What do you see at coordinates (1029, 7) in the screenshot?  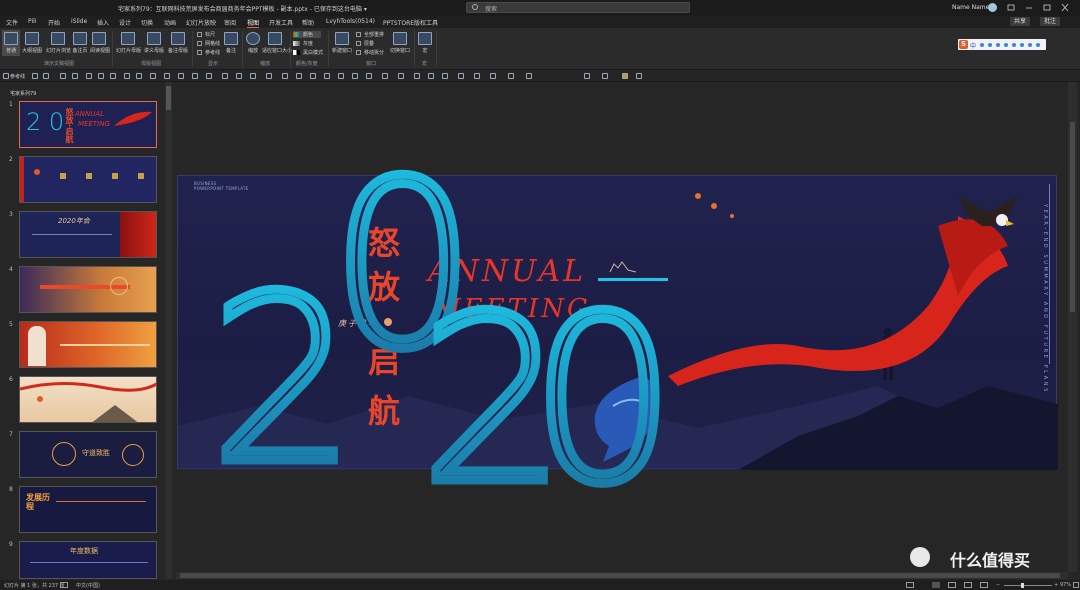 I see `minimize-icon` at bounding box center [1029, 7].